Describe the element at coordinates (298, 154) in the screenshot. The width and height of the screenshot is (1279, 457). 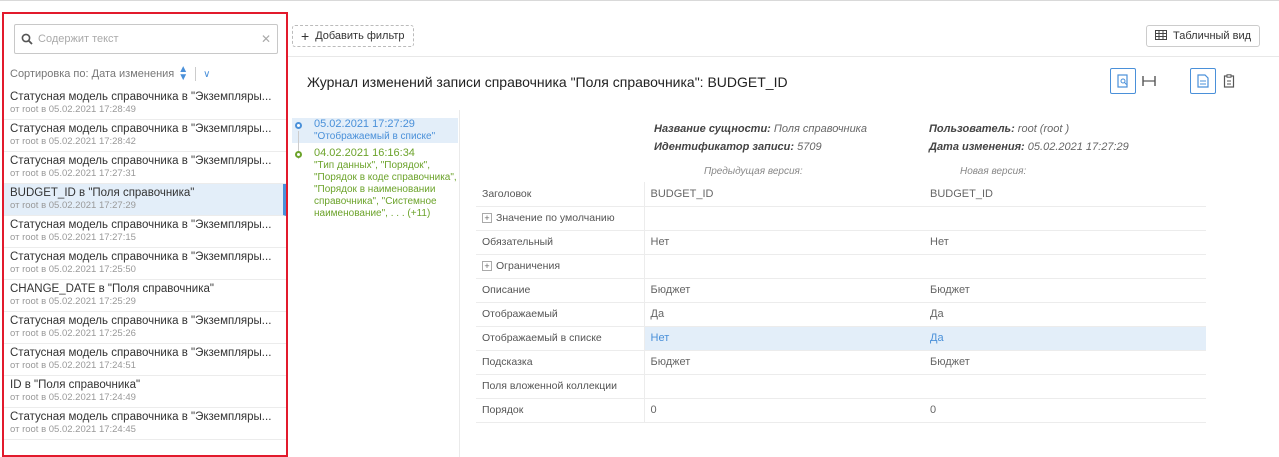
I see `timeline-dot-icon` at that location.